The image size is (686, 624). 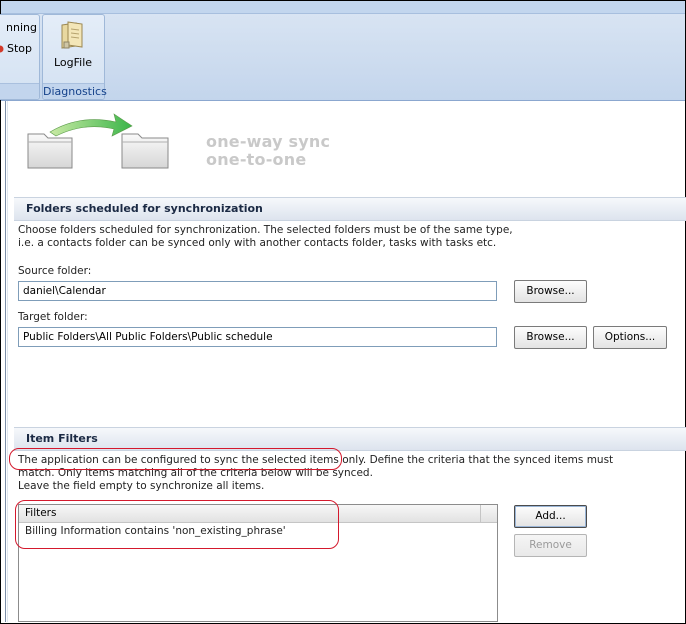 I want to click on sync-header-graphic, so click(x=98, y=141).